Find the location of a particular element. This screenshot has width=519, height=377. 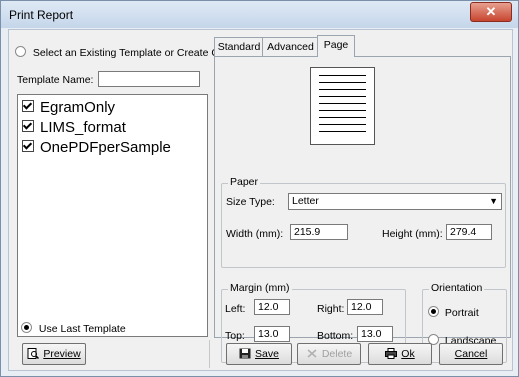

close-button: ✕ is located at coordinates (491, 12).